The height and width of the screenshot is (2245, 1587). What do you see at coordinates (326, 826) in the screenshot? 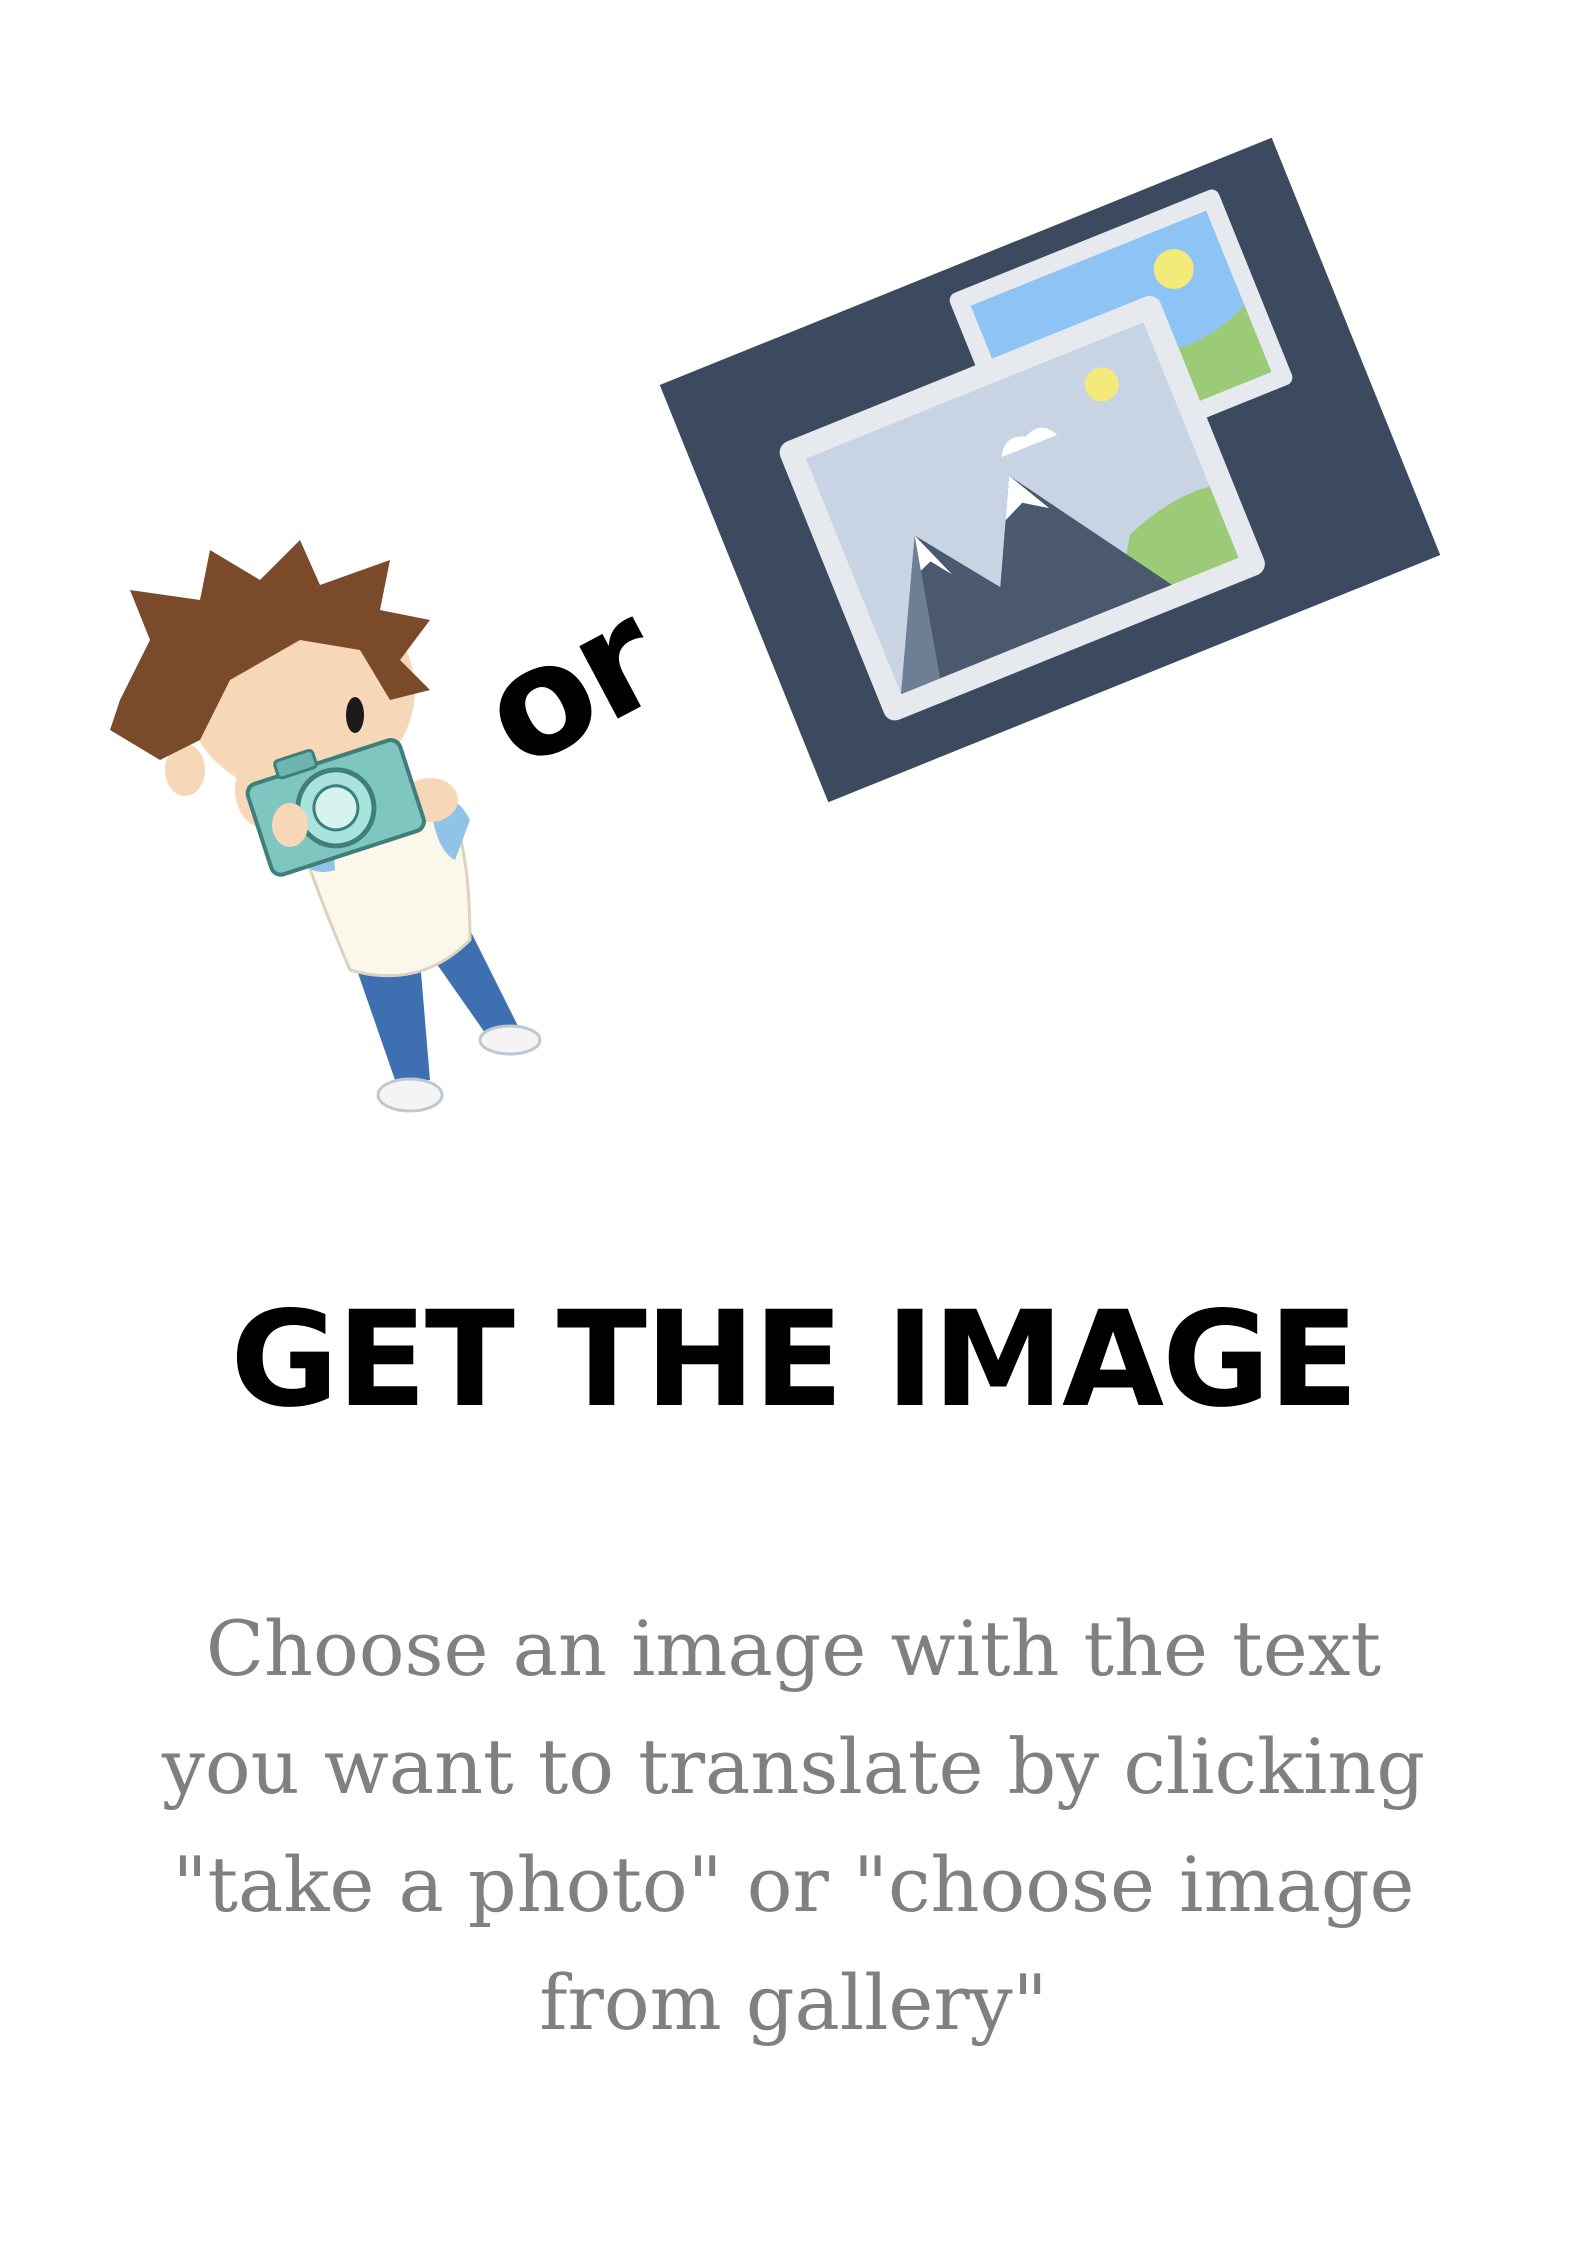
I see `boy-camera-illustration` at bounding box center [326, 826].